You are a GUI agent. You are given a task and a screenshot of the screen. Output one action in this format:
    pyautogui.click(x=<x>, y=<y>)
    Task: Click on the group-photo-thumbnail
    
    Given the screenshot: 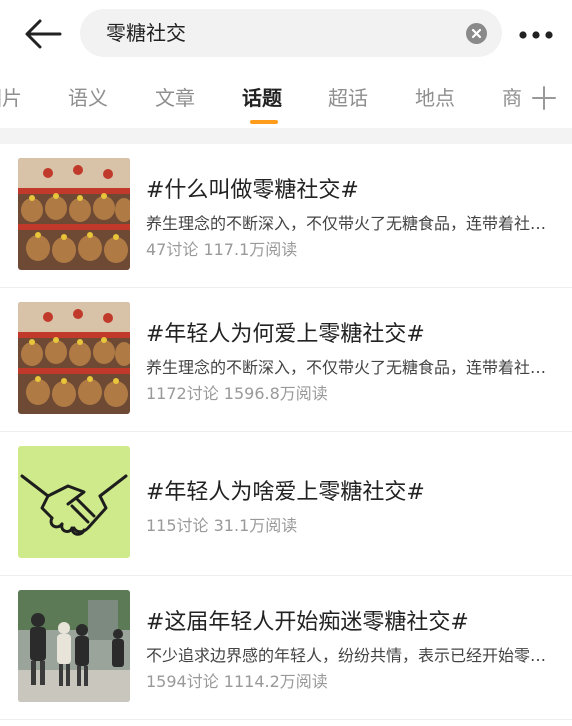 What is the action you would take?
    pyautogui.click(x=74, y=646)
    